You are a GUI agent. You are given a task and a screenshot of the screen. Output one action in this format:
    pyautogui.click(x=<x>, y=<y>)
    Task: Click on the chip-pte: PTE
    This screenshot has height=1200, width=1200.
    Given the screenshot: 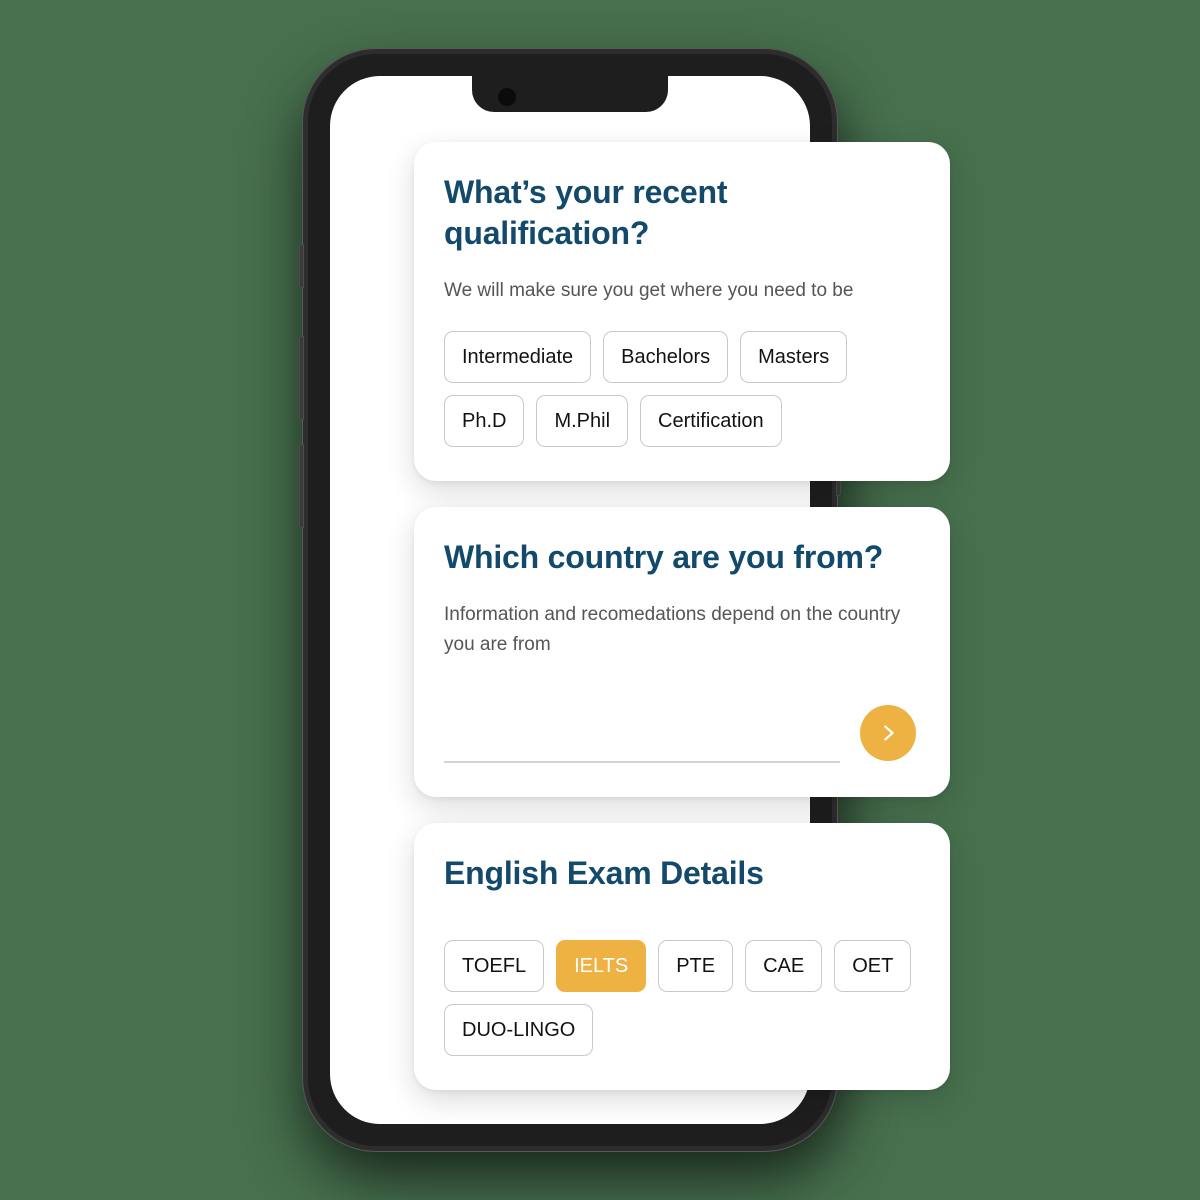 What is the action you would take?
    pyautogui.click(x=696, y=966)
    